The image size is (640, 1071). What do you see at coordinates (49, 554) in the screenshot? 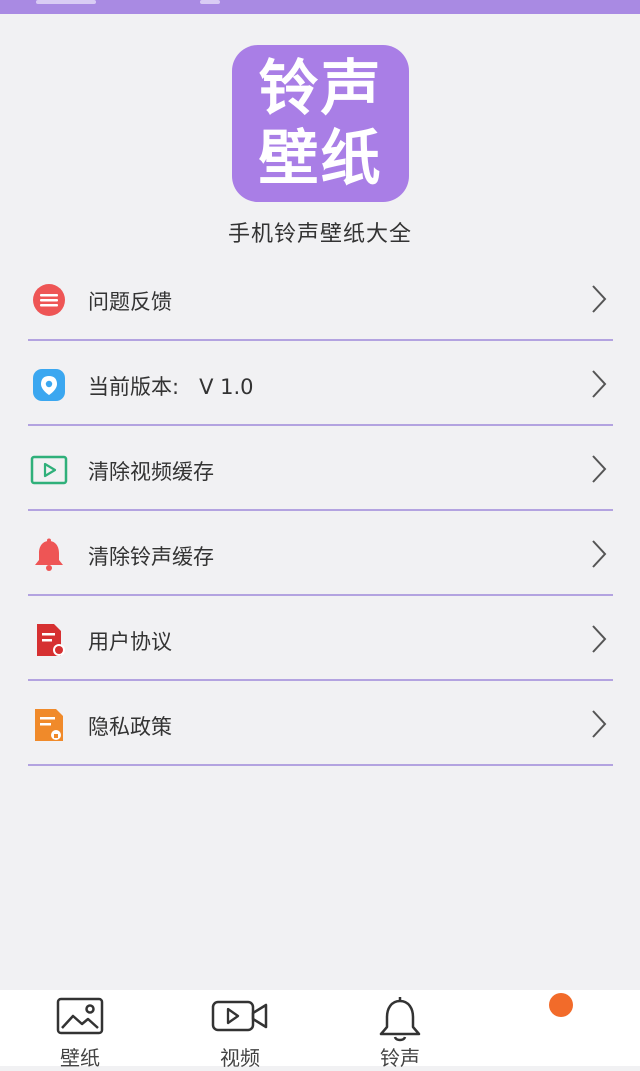
I see `bell-icon` at bounding box center [49, 554].